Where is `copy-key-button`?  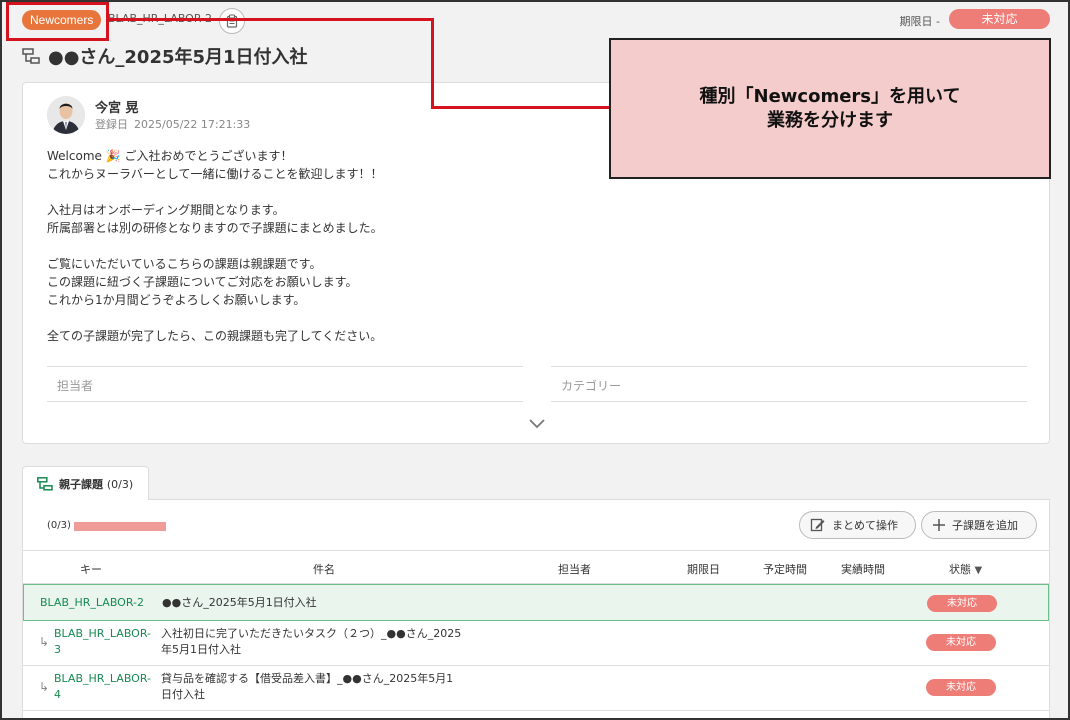
copy-key-button is located at coordinates (232, 21).